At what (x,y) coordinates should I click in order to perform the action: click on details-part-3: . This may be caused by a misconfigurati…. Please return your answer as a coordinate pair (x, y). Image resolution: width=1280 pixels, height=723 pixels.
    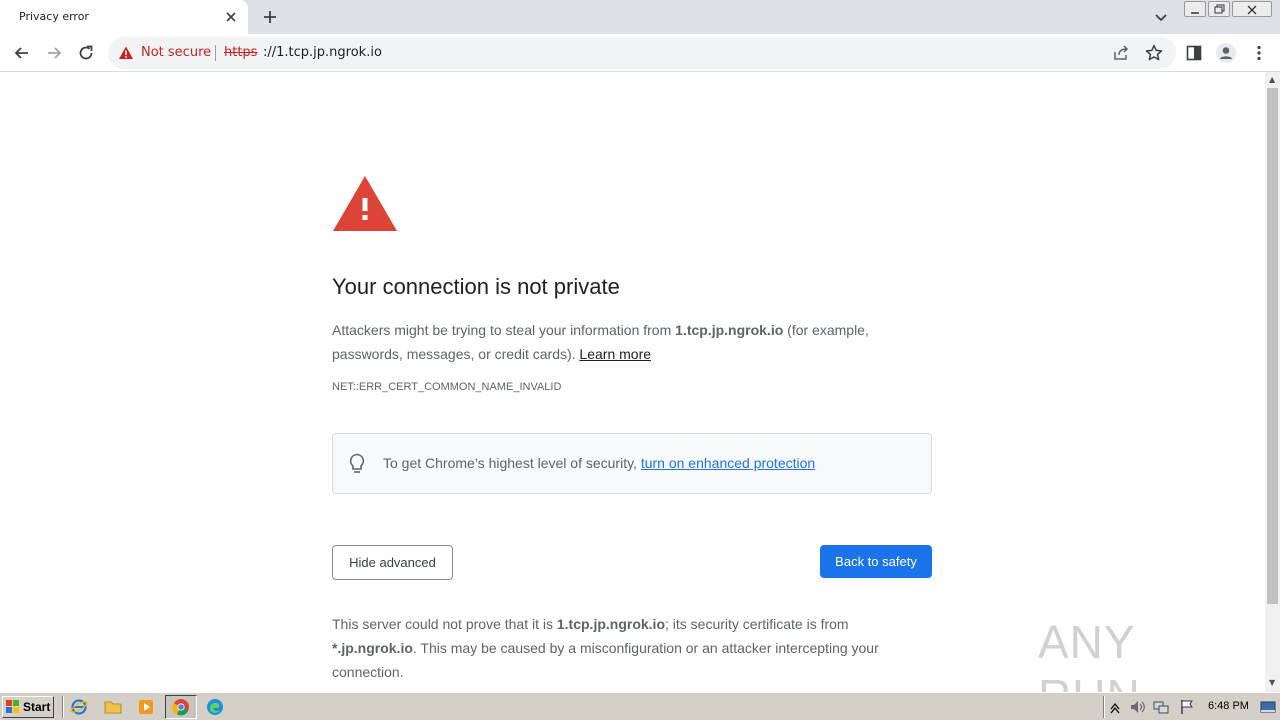
    Looking at the image, I should click on (605, 660).